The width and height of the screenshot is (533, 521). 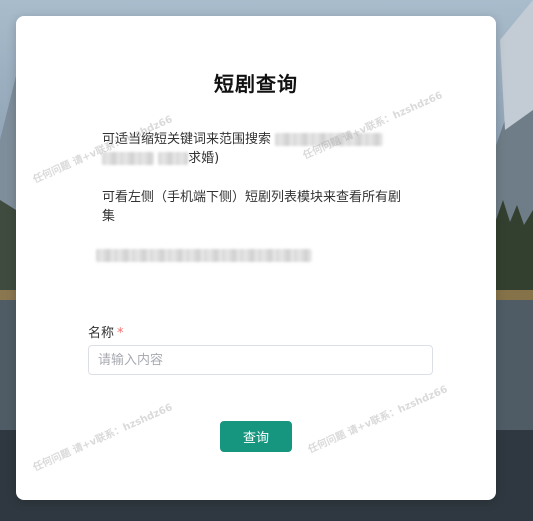 I want to click on search-hint-prefix: 可适当缩短关键词来范围搜索, so click(x=187, y=139).